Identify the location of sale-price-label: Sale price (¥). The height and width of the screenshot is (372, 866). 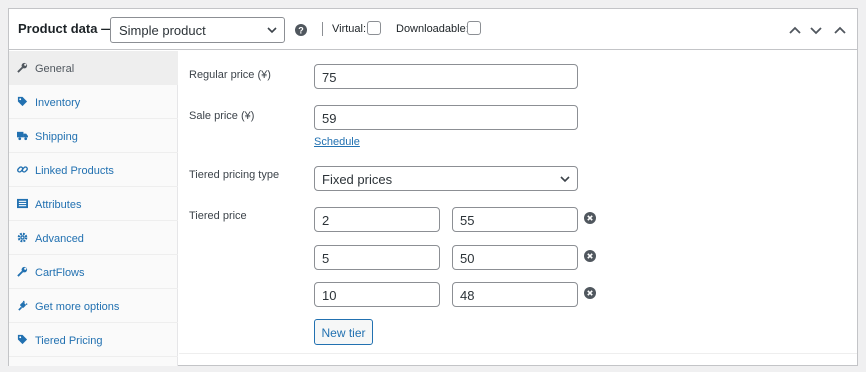
(222, 116).